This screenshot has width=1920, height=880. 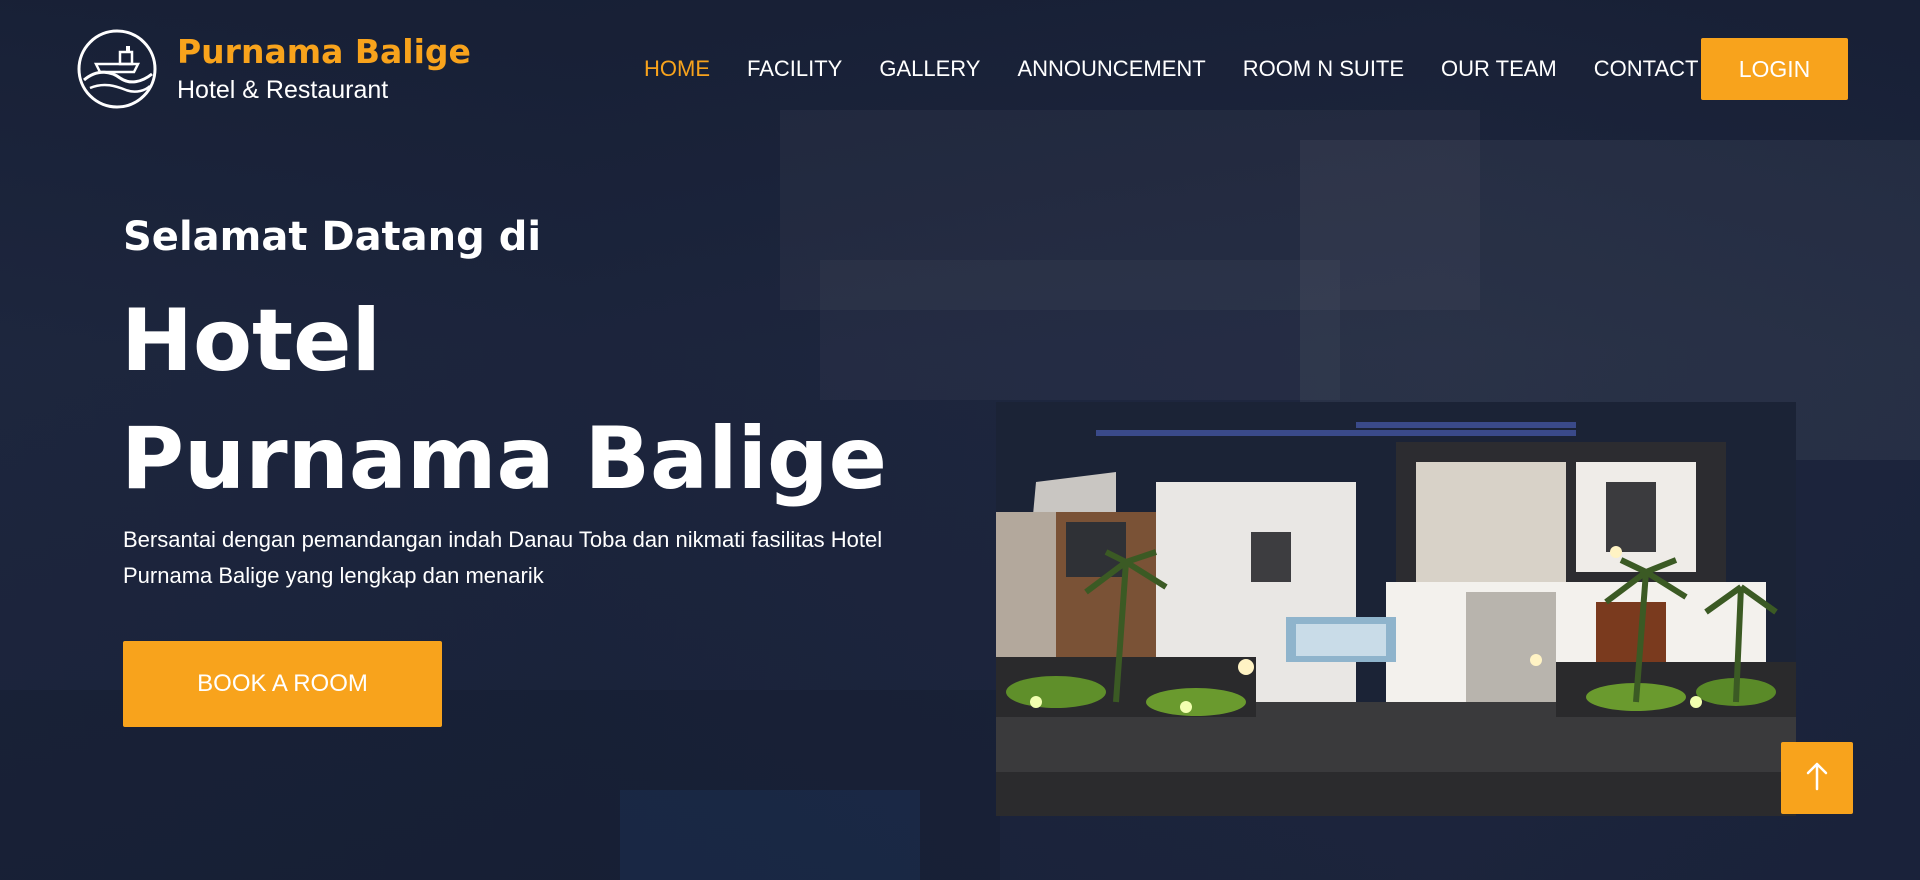 What do you see at coordinates (251, 341) in the screenshot?
I see `hero-title-line-1: Hotel` at bounding box center [251, 341].